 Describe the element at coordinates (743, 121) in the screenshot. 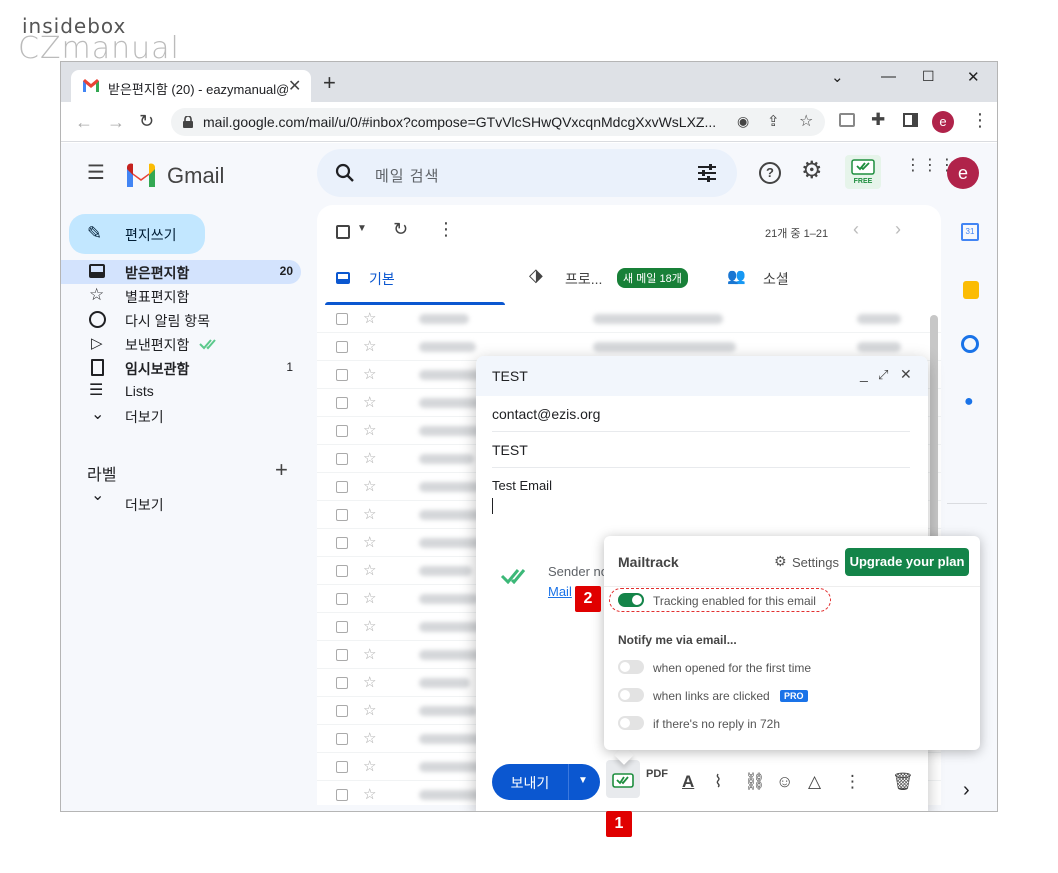

I see `eye-icon: ◉` at that location.